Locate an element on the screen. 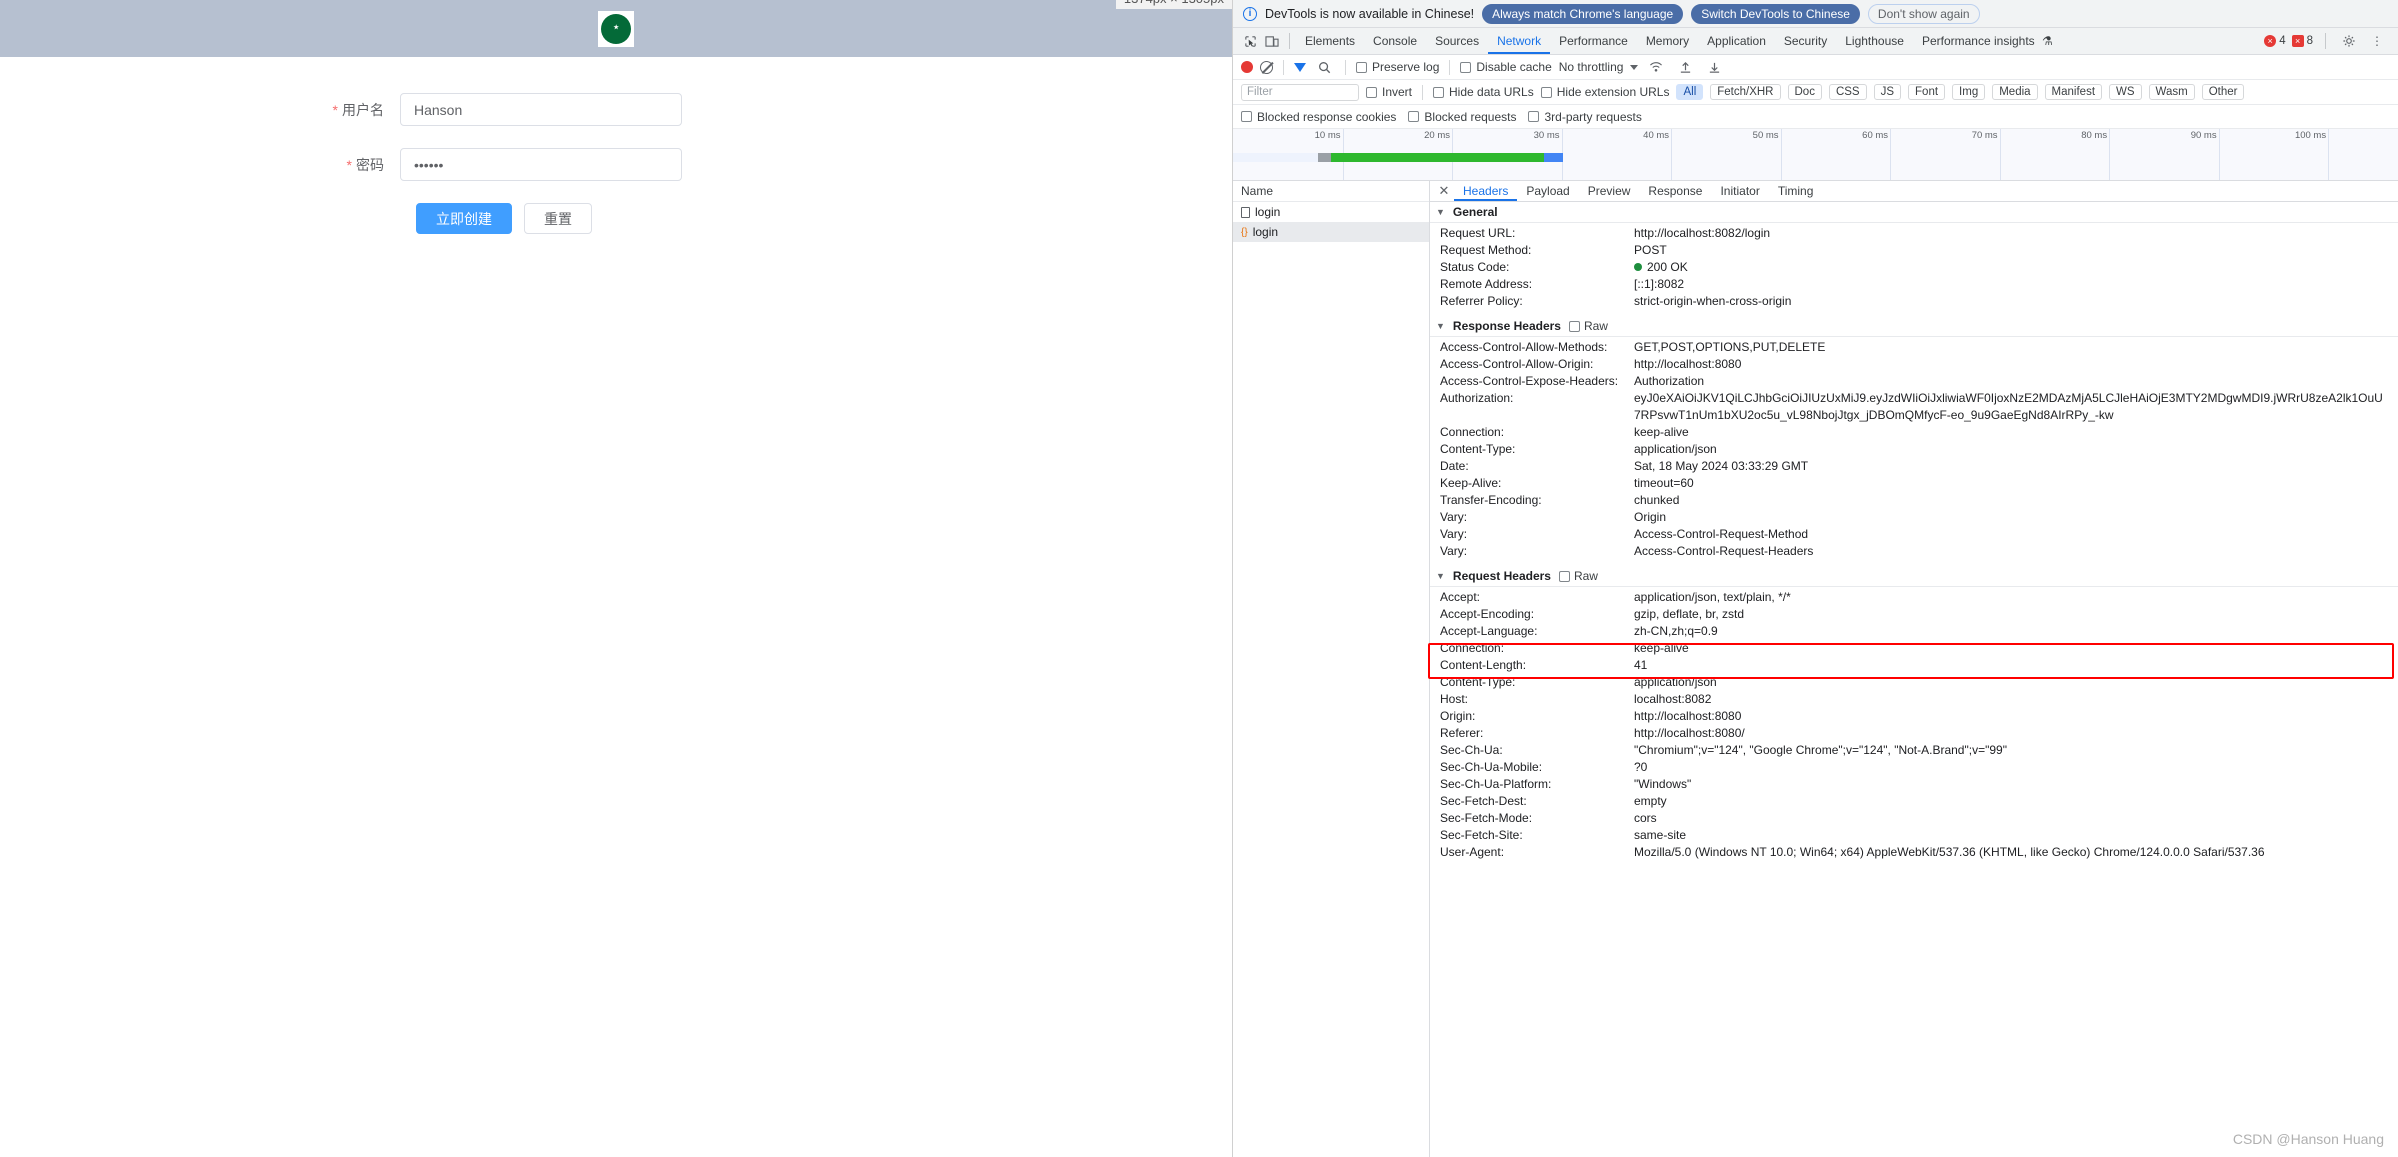 This screenshot has width=2398, height=1157. caret-down-icon: ▼ is located at coordinates (1440, 576).